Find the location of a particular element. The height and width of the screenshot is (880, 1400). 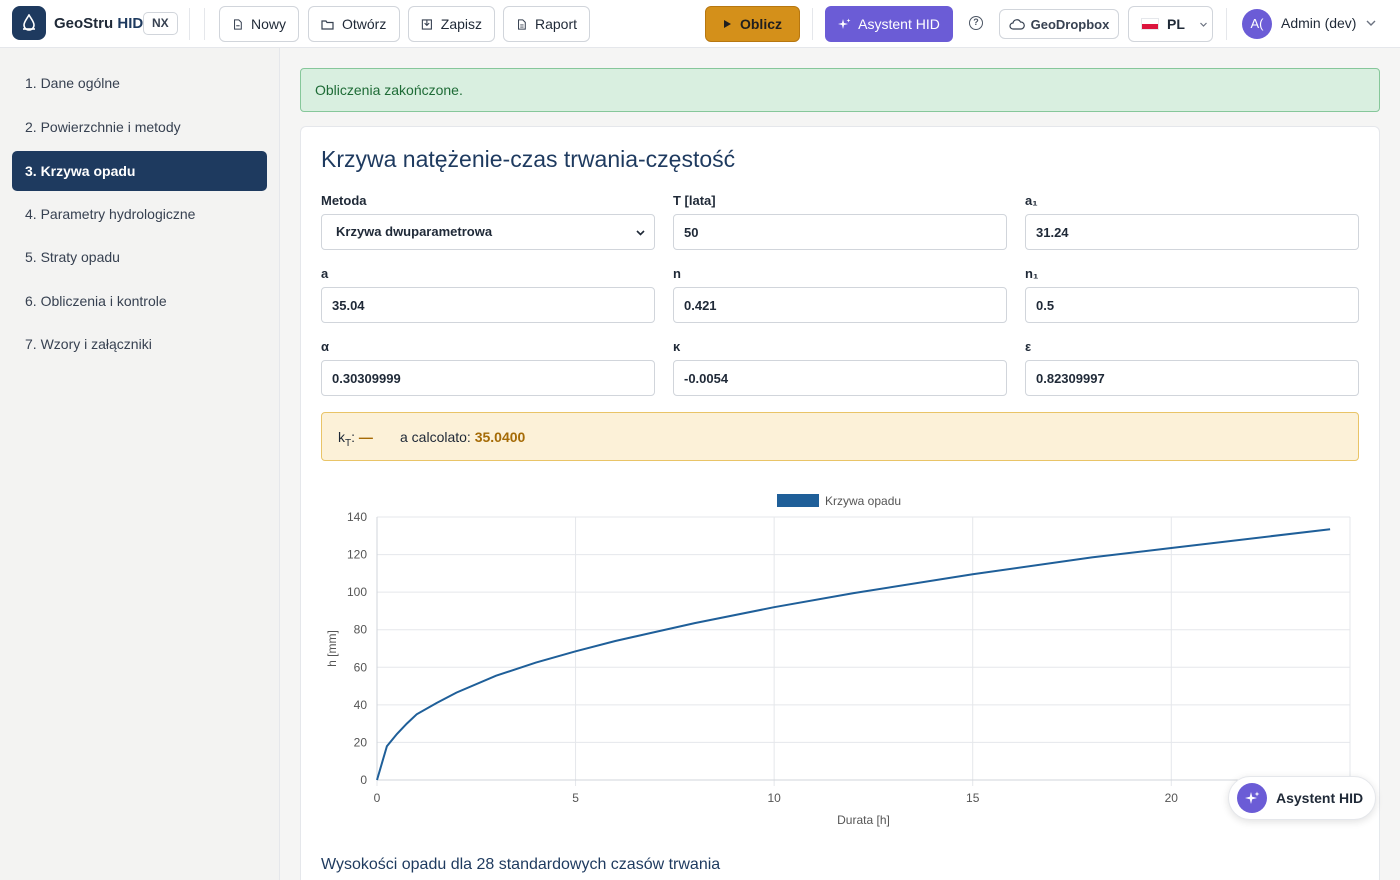

y-tick-label: 120 is located at coordinates (357, 555).